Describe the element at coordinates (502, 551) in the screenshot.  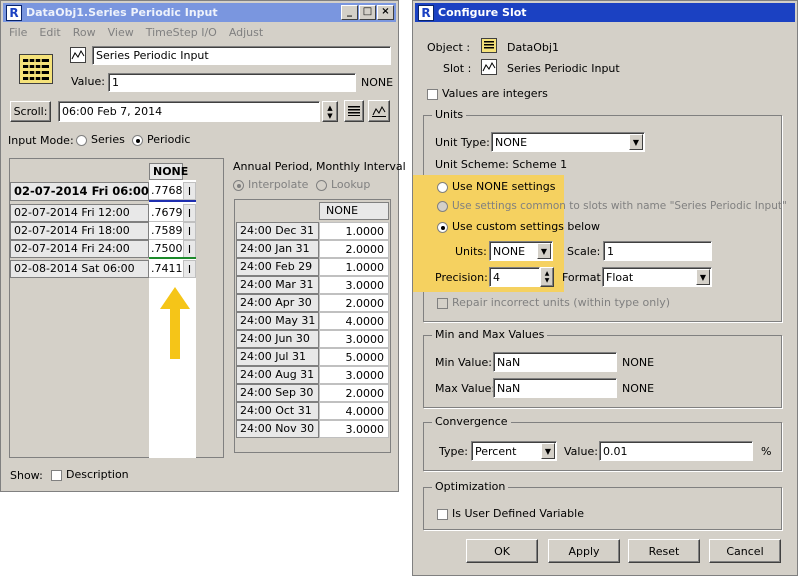
I see `ok-button: OK` at that location.